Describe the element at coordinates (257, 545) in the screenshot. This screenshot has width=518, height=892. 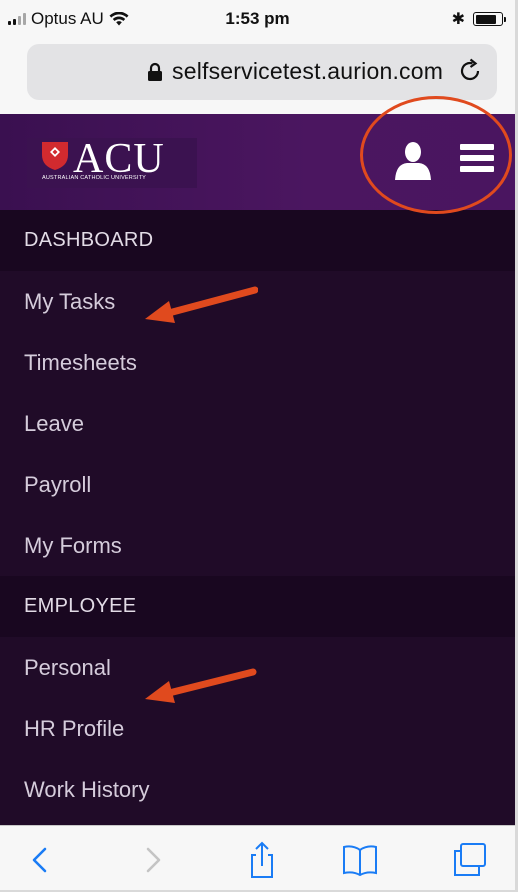
I see `nav-item-my-forms: My Forms` at that location.